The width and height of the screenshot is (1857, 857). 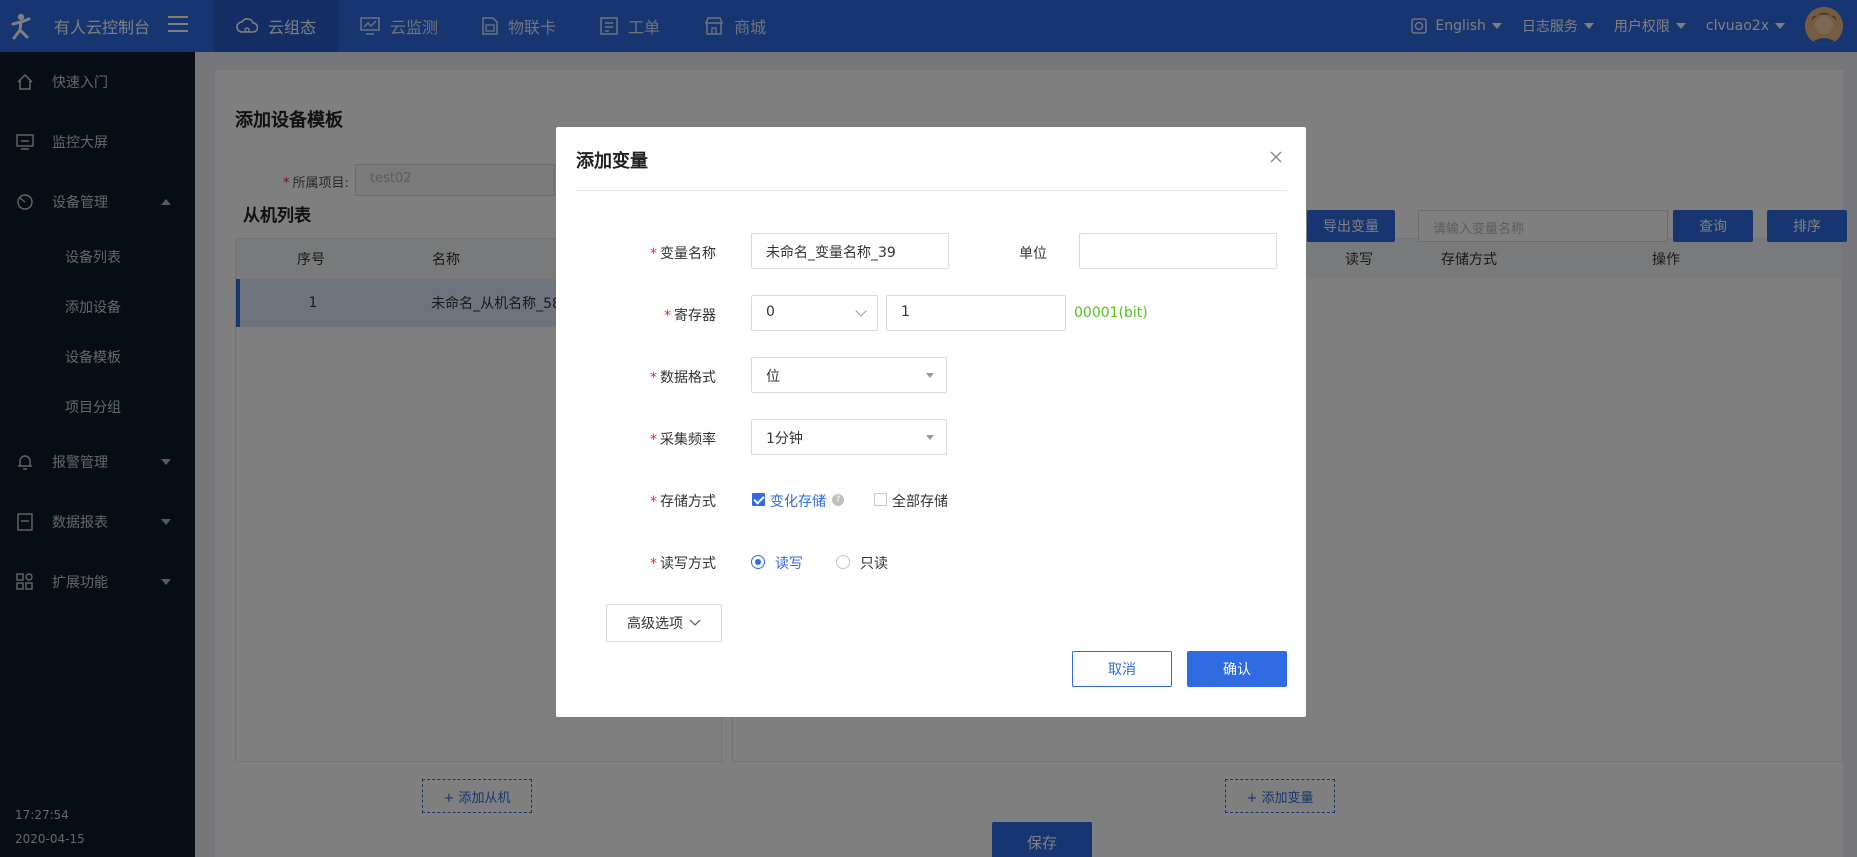 I want to click on variable-name-input: 未命名_变量名称_39, so click(x=850, y=251).